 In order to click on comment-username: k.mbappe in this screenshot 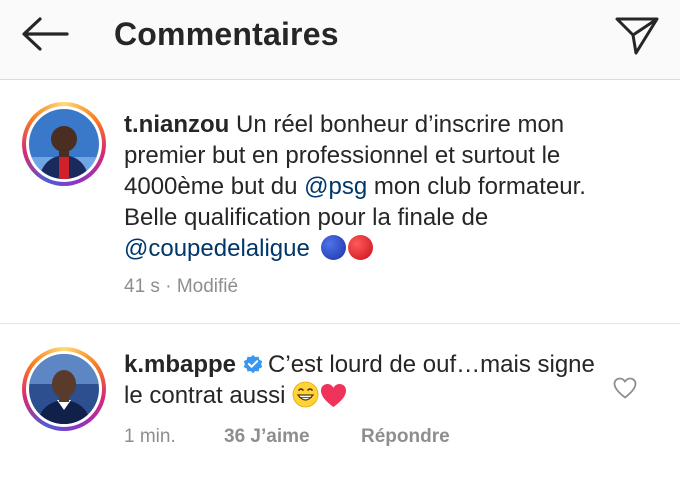, I will do `click(180, 364)`.